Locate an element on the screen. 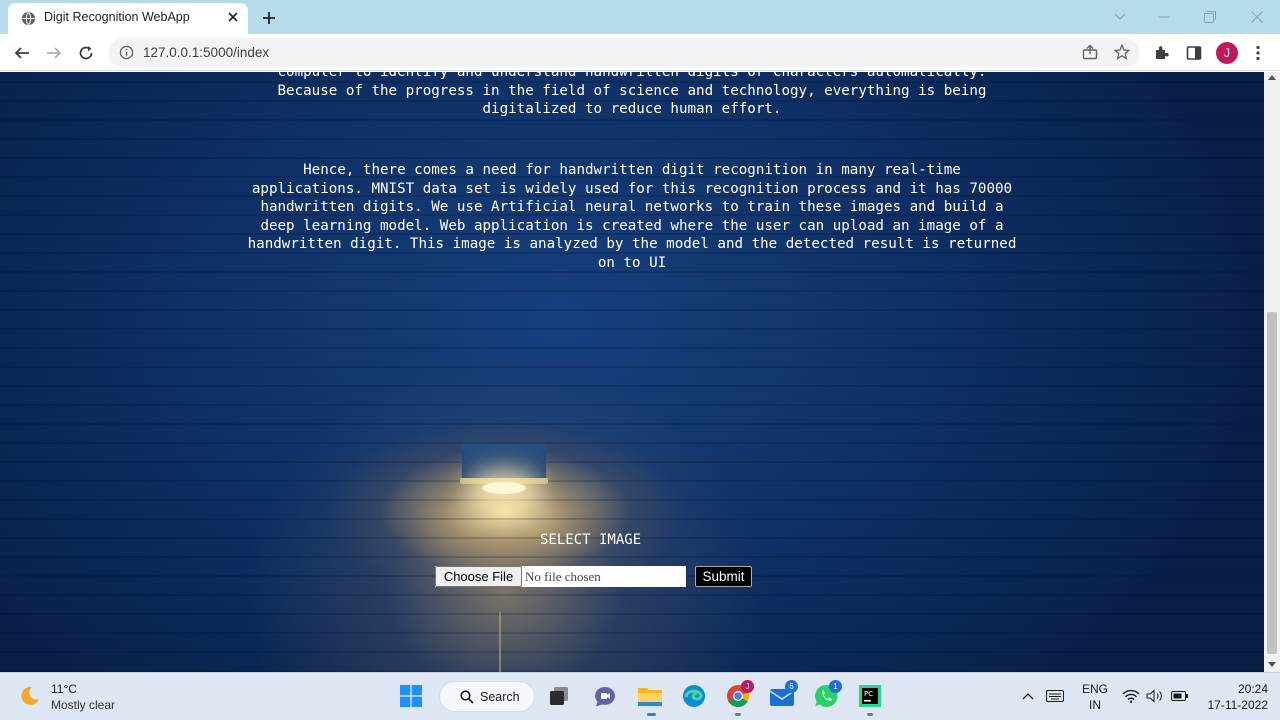  language-region: IN is located at coordinates (1095, 705).